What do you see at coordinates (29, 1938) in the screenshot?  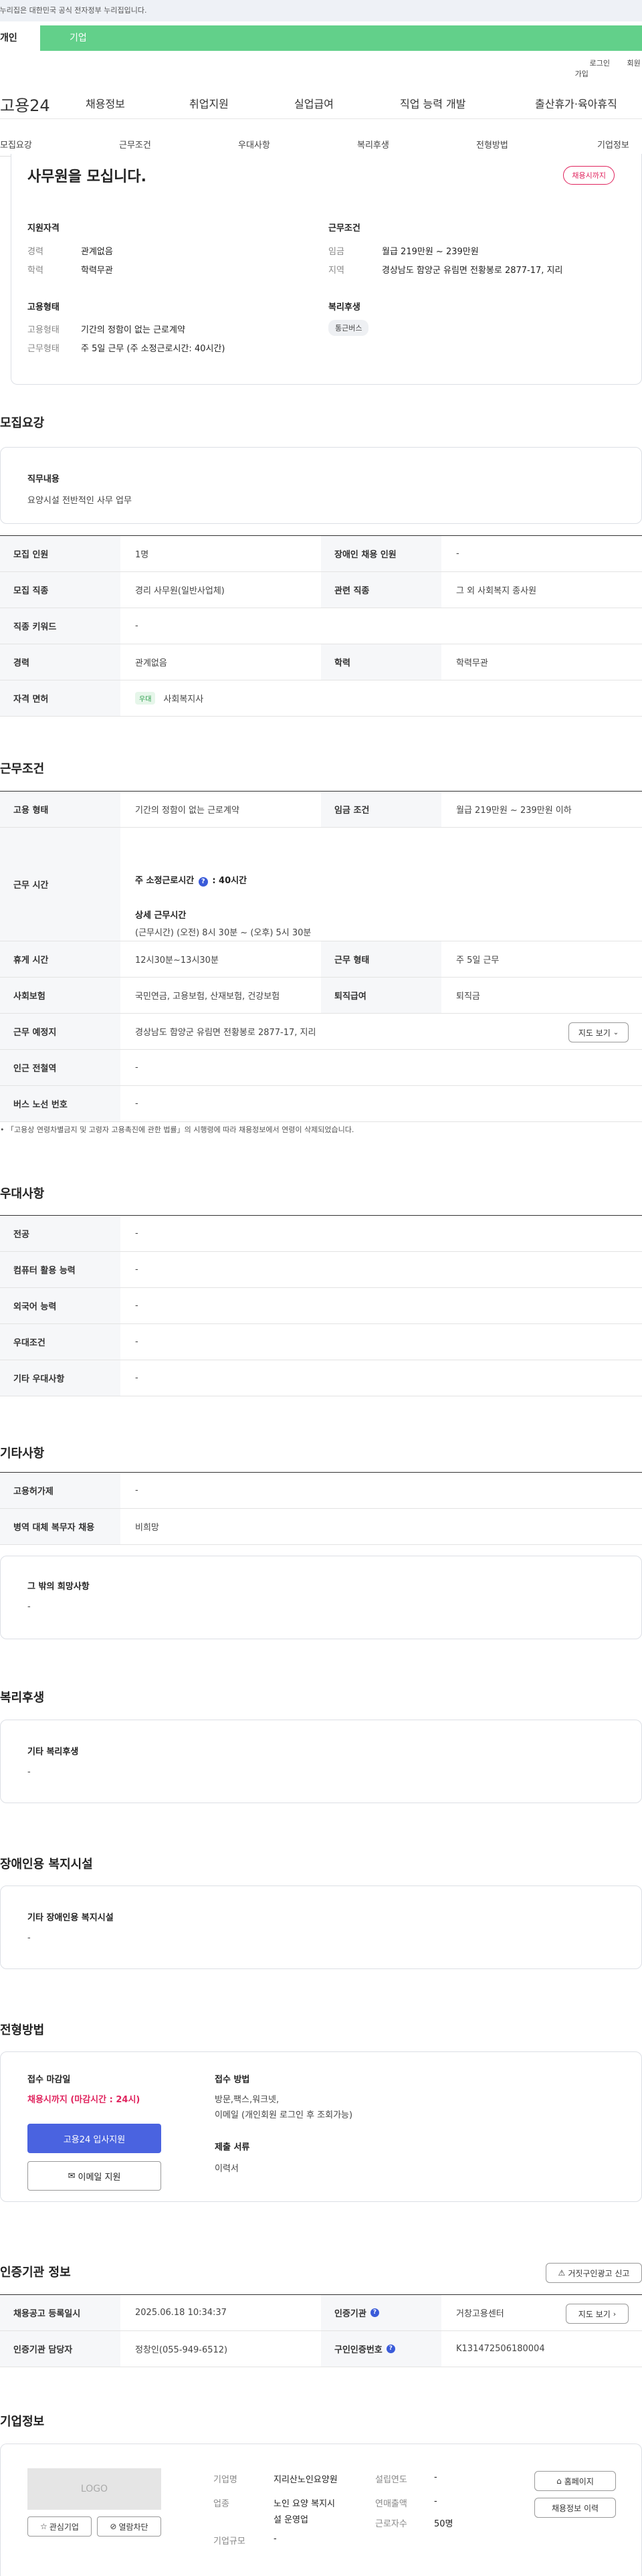 I see `disabled-value: -` at bounding box center [29, 1938].